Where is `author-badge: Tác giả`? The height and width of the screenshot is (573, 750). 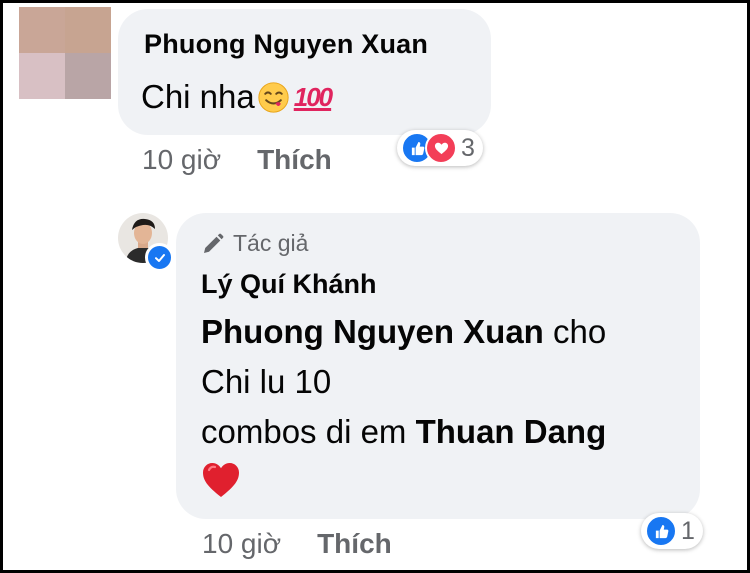 author-badge: Tác giả is located at coordinates (254, 243).